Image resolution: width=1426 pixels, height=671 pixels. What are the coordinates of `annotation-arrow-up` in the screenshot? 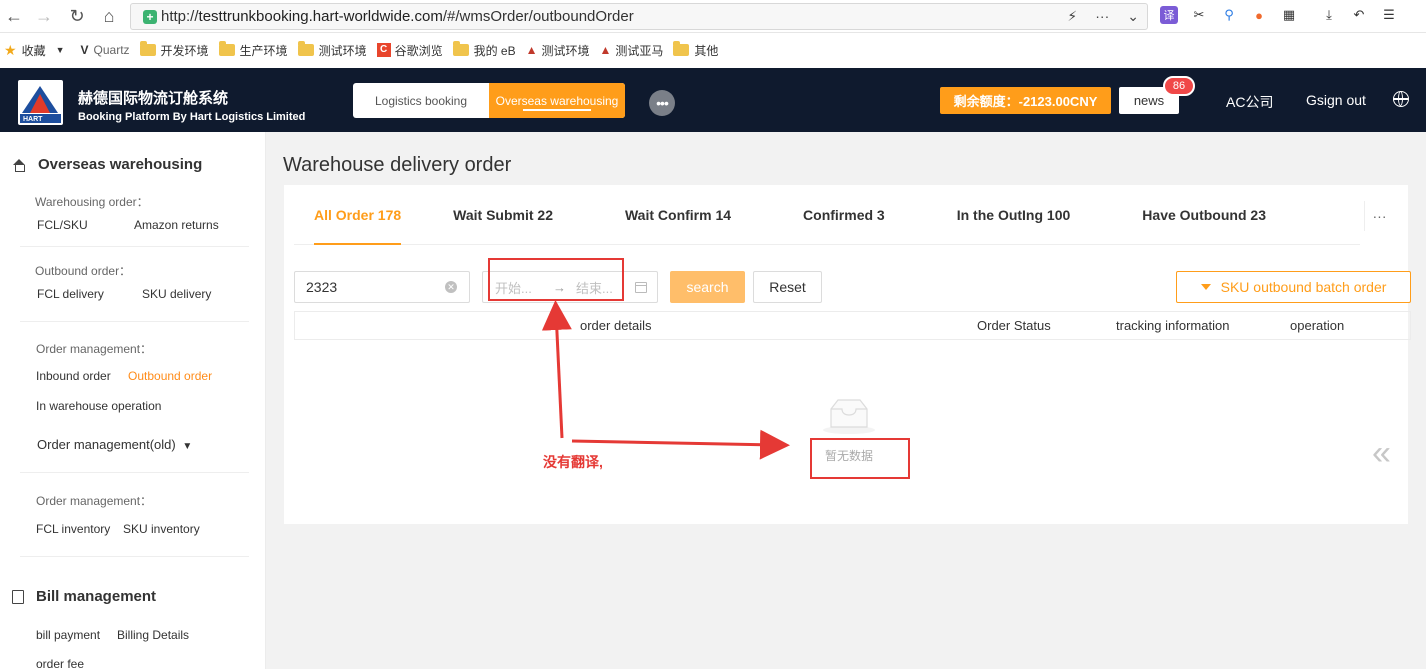 It's located at (556, 369).